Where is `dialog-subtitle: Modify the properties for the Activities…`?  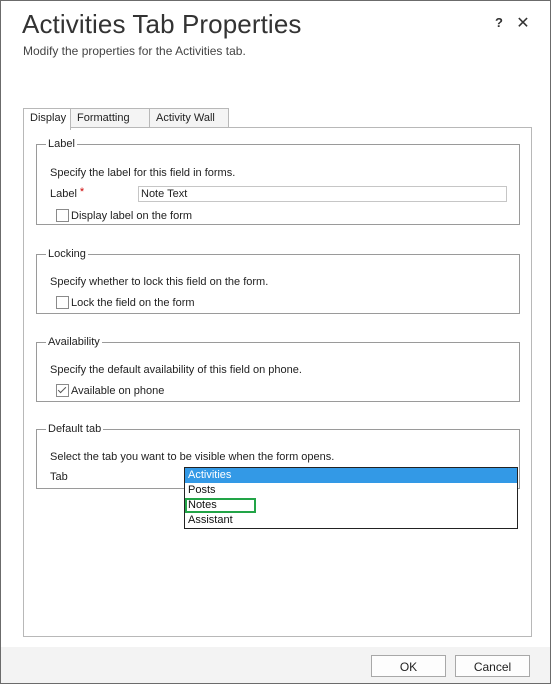 dialog-subtitle: Modify the properties for the Activities… is located at coordinates (134, 51).